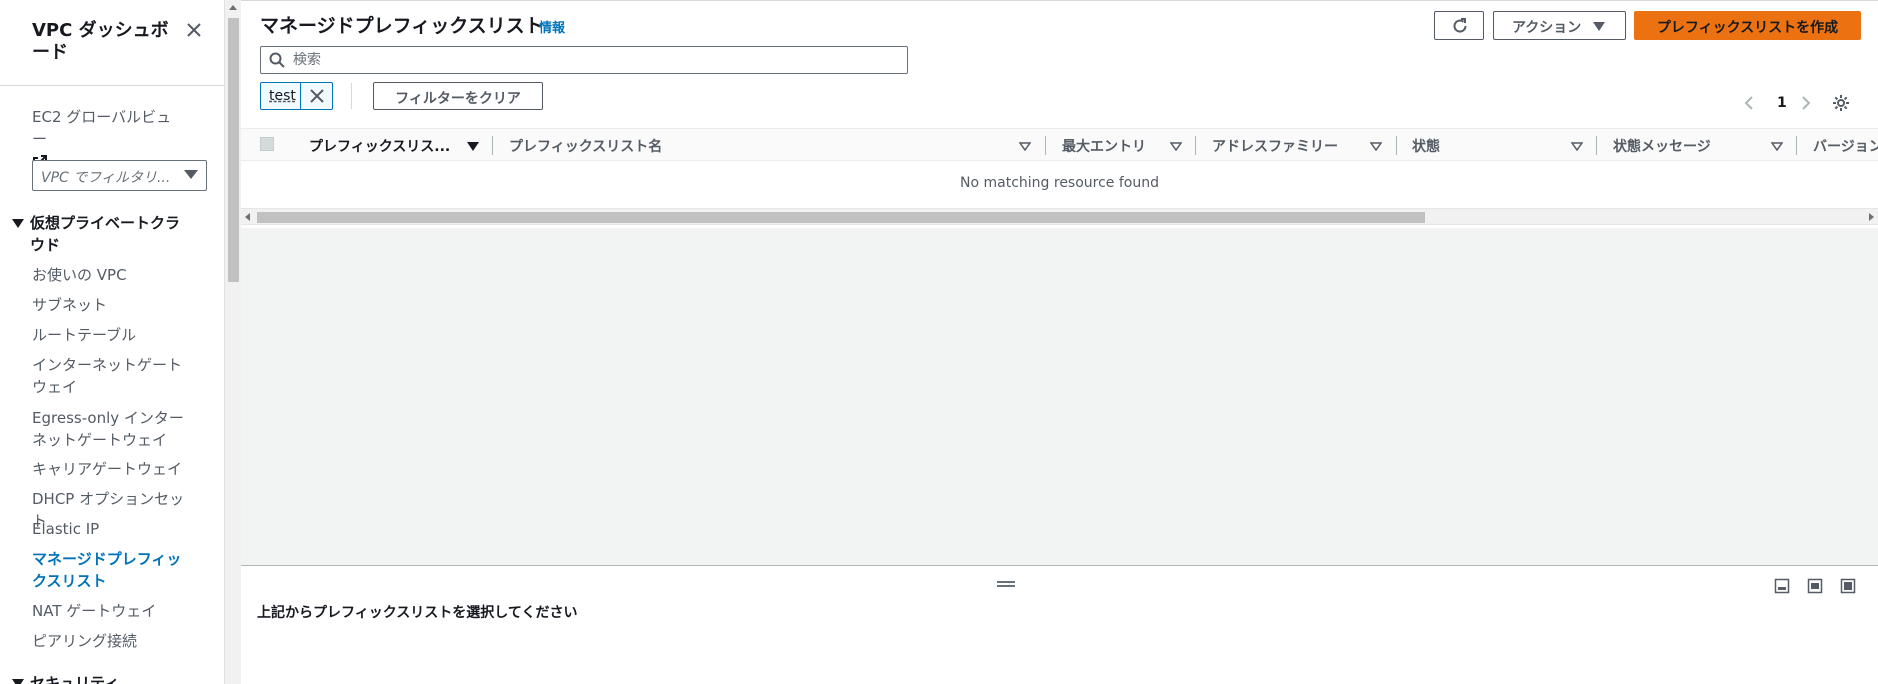 This screenshot has height=684, width=1878. Describe the element at coordinates (1845, 146) in the screenshot. I see `column-header-version: バージョン` at that location.